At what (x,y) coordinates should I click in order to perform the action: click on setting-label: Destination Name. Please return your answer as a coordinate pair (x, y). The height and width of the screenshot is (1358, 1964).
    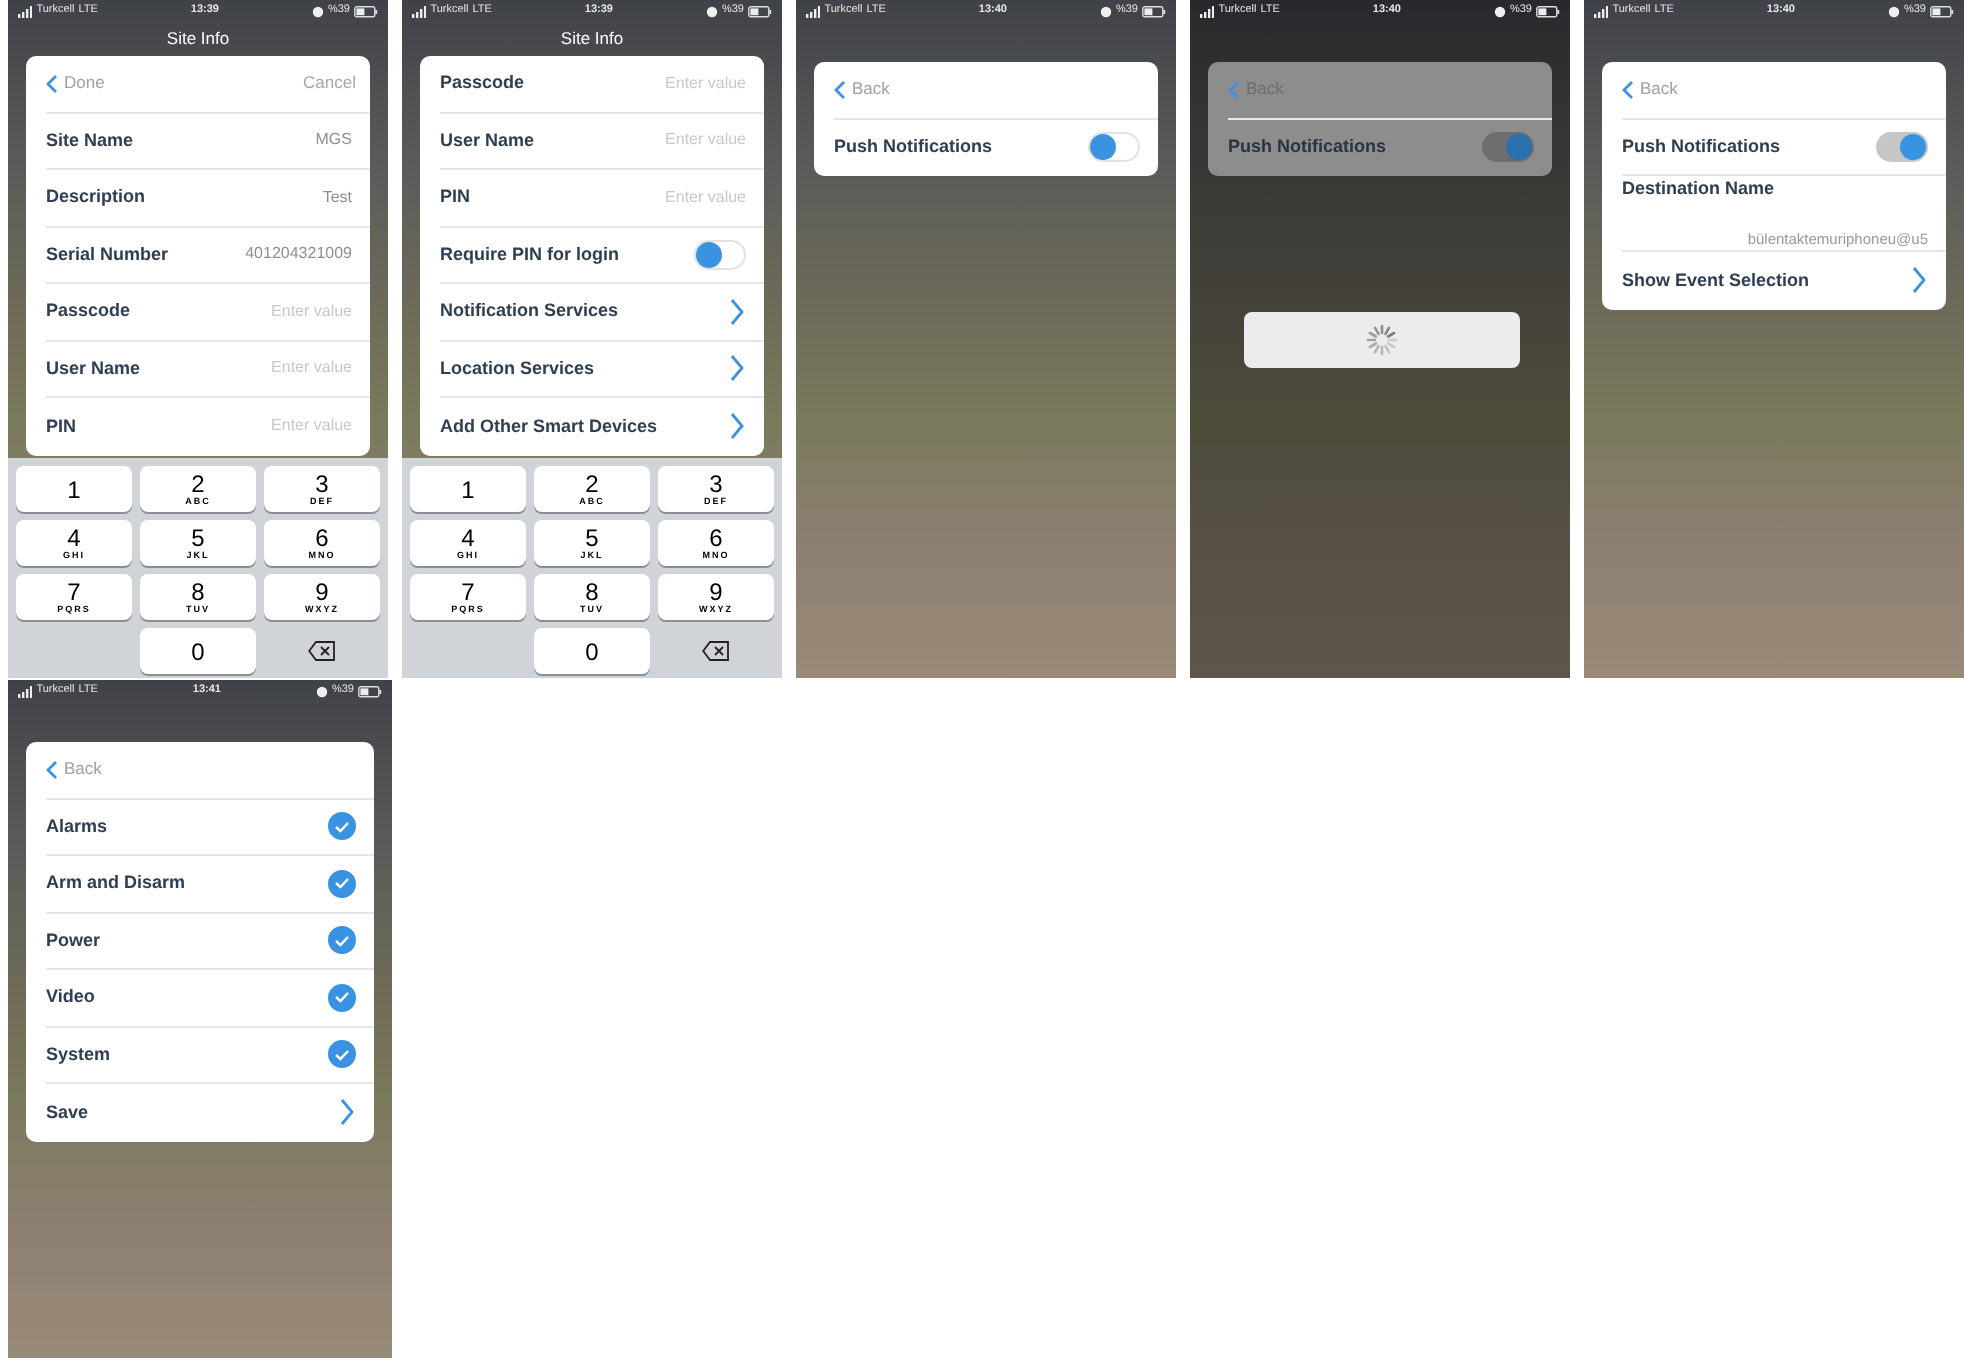
    Looking at the image, I should click on (1699, 189).